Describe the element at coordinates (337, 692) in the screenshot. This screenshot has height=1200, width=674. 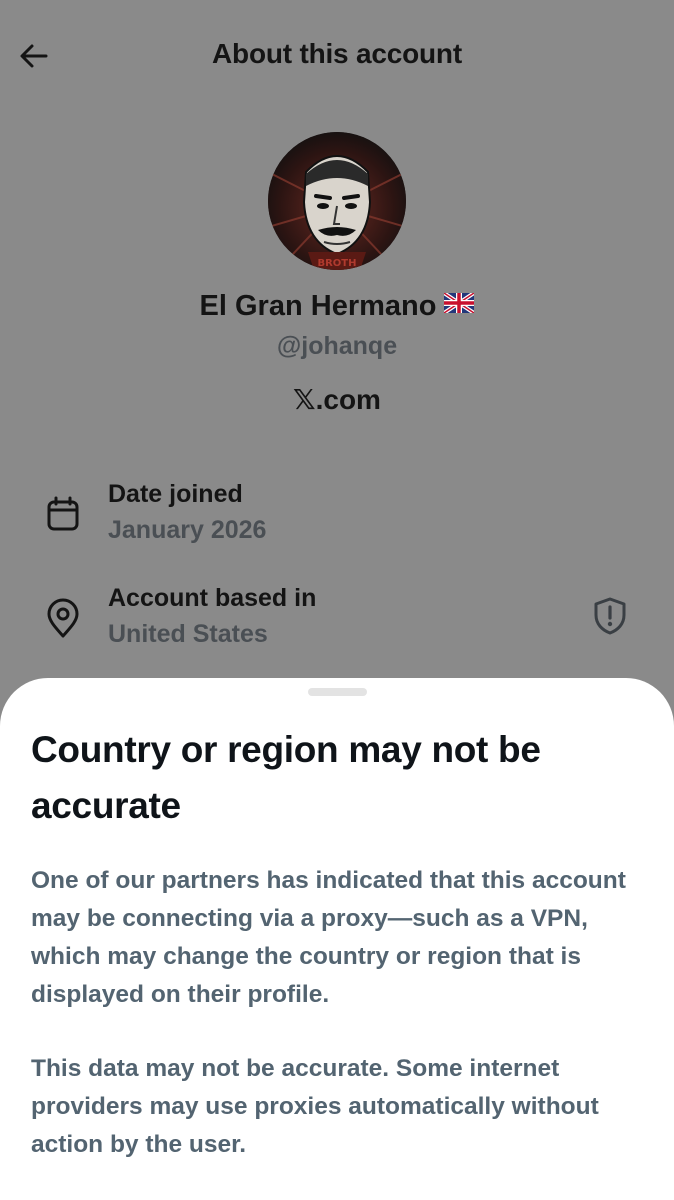
I see `sheet-drag-handle` at that location.